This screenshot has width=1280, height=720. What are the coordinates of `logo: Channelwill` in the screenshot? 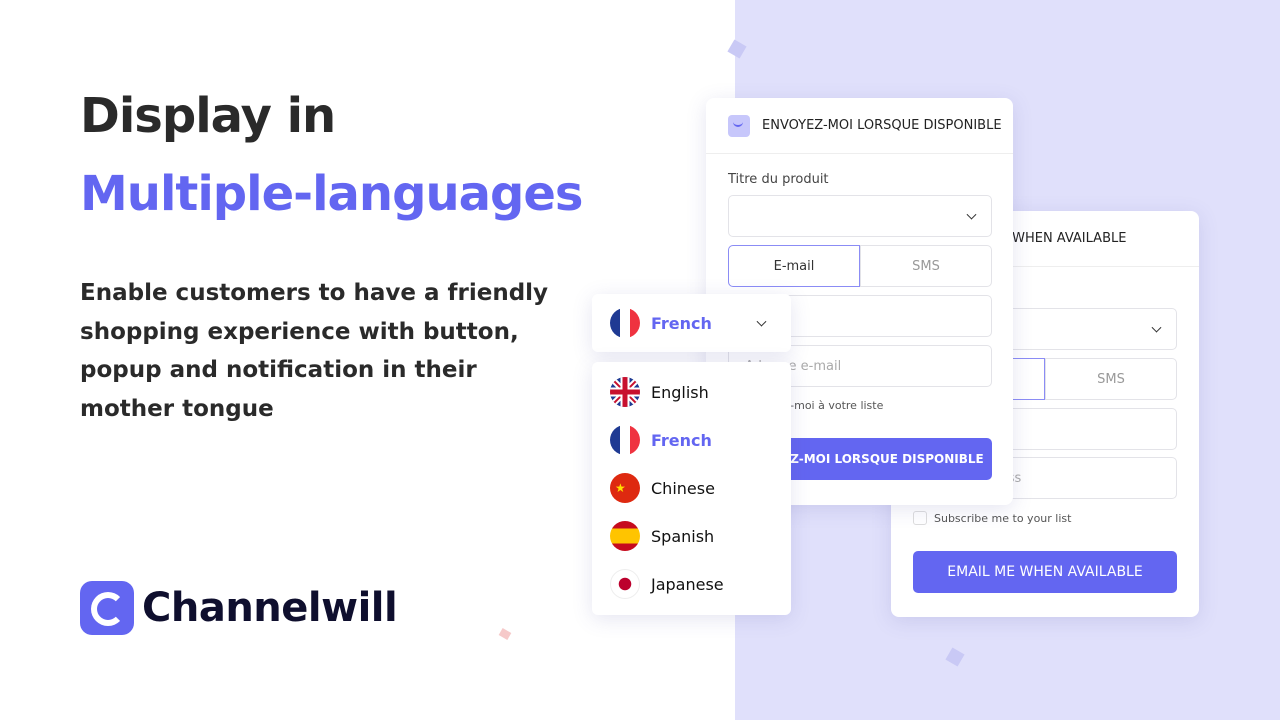 It's located at (239, 608).